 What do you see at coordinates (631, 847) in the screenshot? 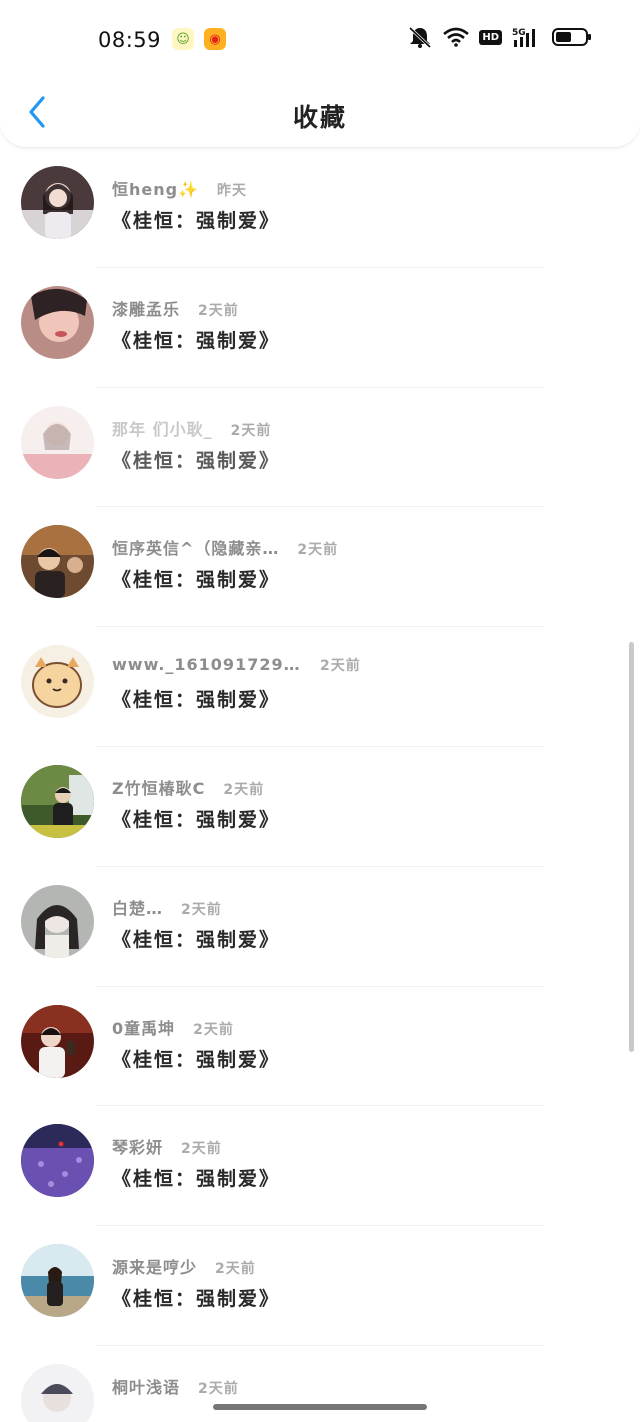
I see `scrollbar` at bounding box center [631, 847].